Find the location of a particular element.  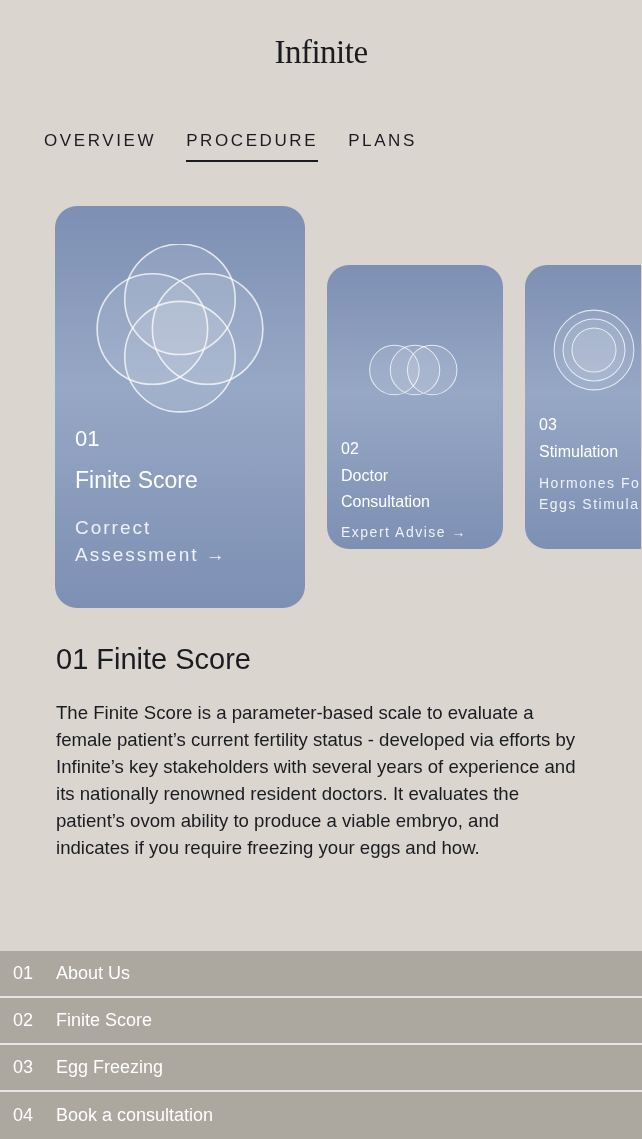

menu-number: 04 is located at coordinates (24, 1115).